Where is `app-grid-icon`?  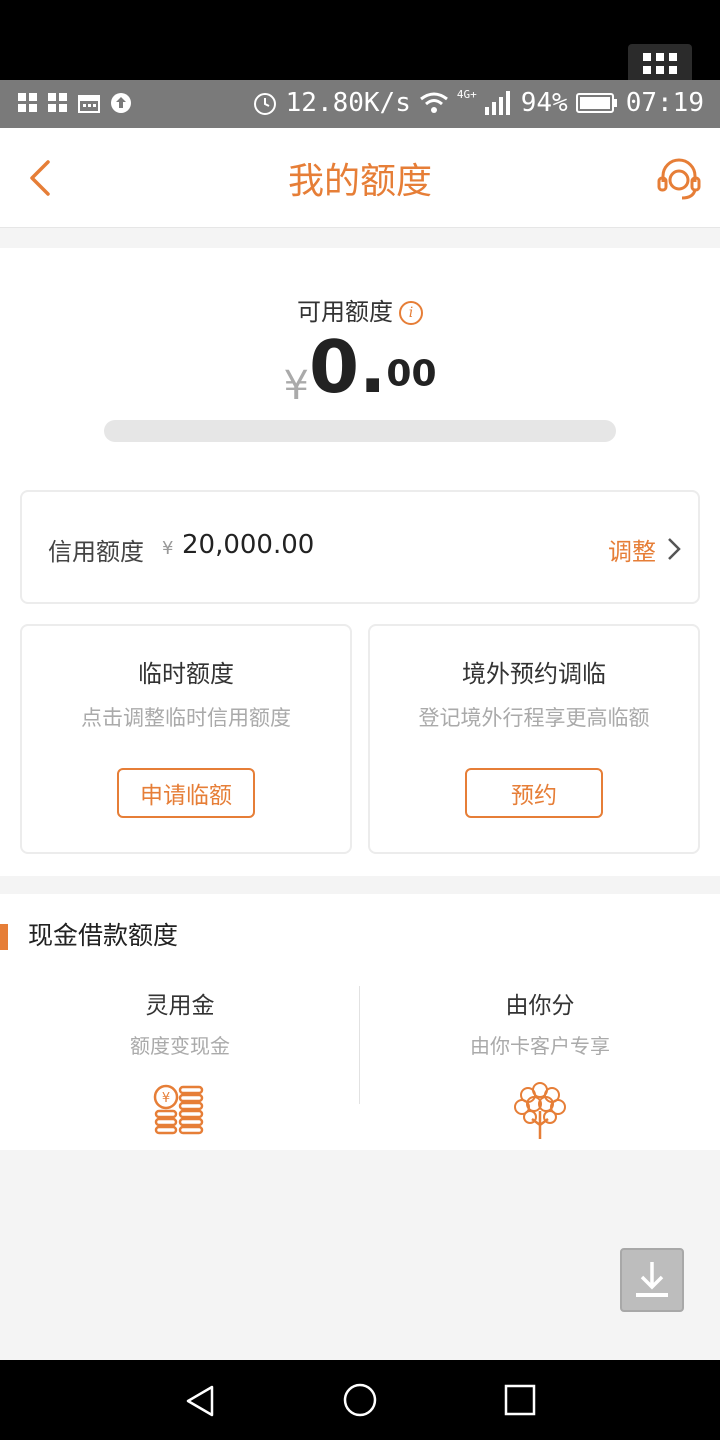 app-grid-icon is located at coordinates (27, 102).